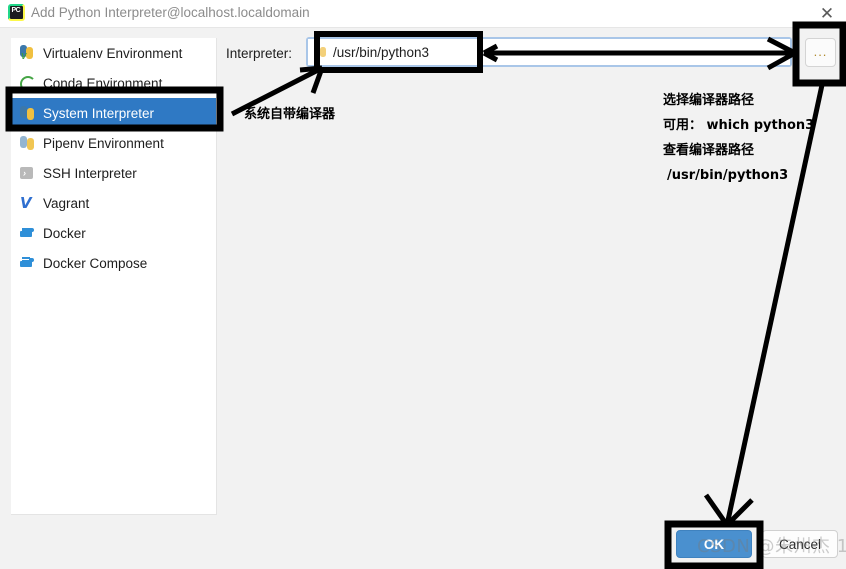 This screenshot has width=846, height=569. Describe the element at coordinates (103, 143) in the screenshot. I see `sidebar-item-label: Pipenv Environment` at that location.